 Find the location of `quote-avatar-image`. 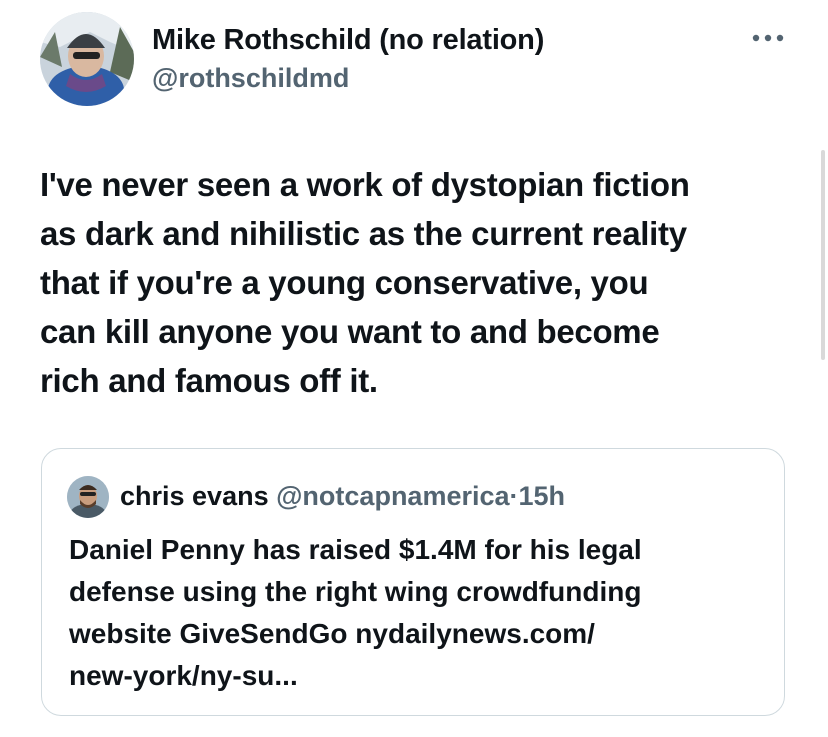

quote-avatar-image is located at coordinates (88, 497).